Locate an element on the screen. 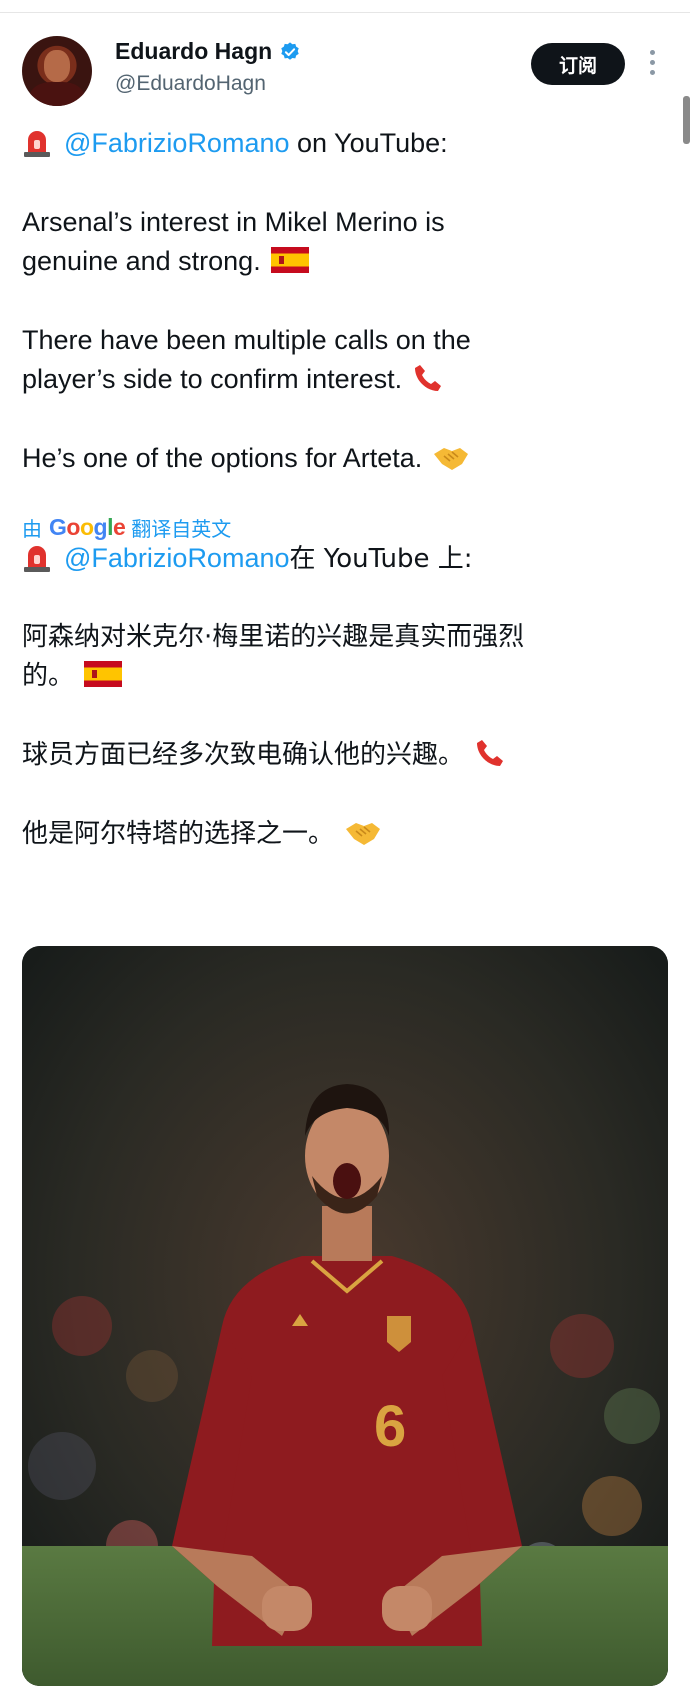 The width and height of the screenshot is (690, 1686). avatar-face is located at coordinates (57, 66).